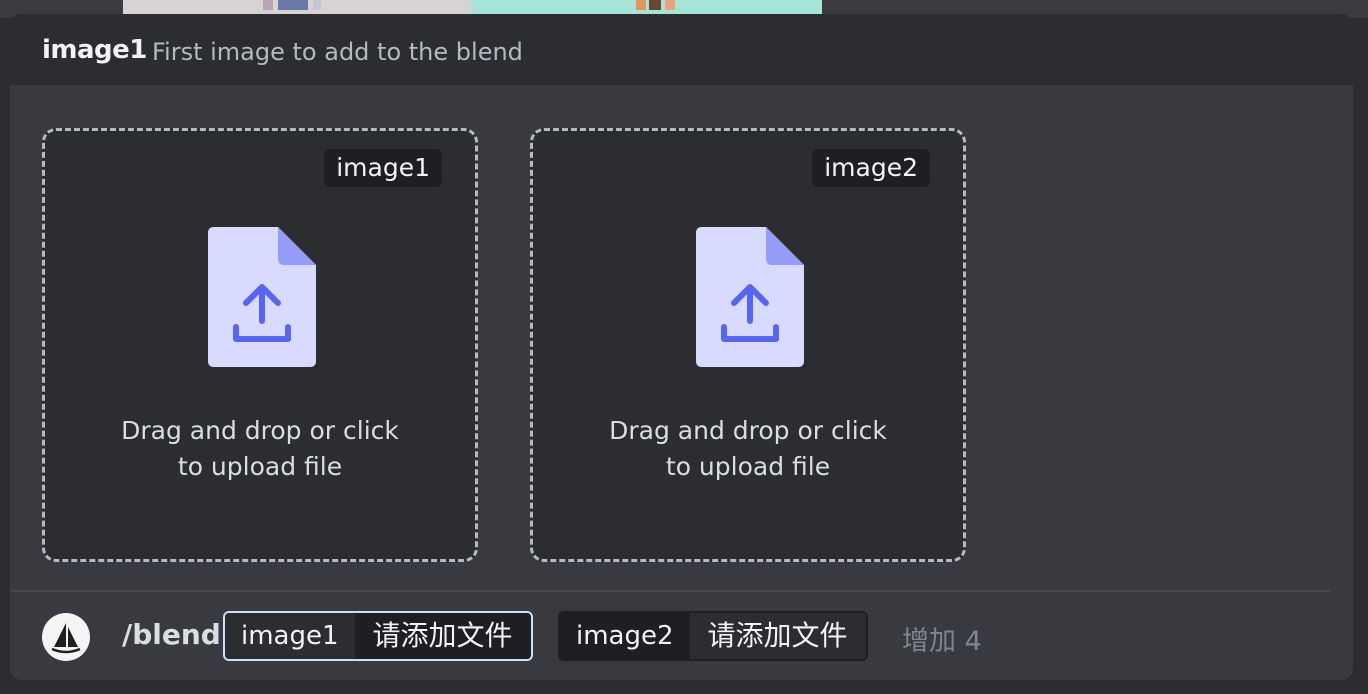 The width and height of the screenshot is (1368, 694). I want to click on option-chip-name: image1, so click(290, 636).